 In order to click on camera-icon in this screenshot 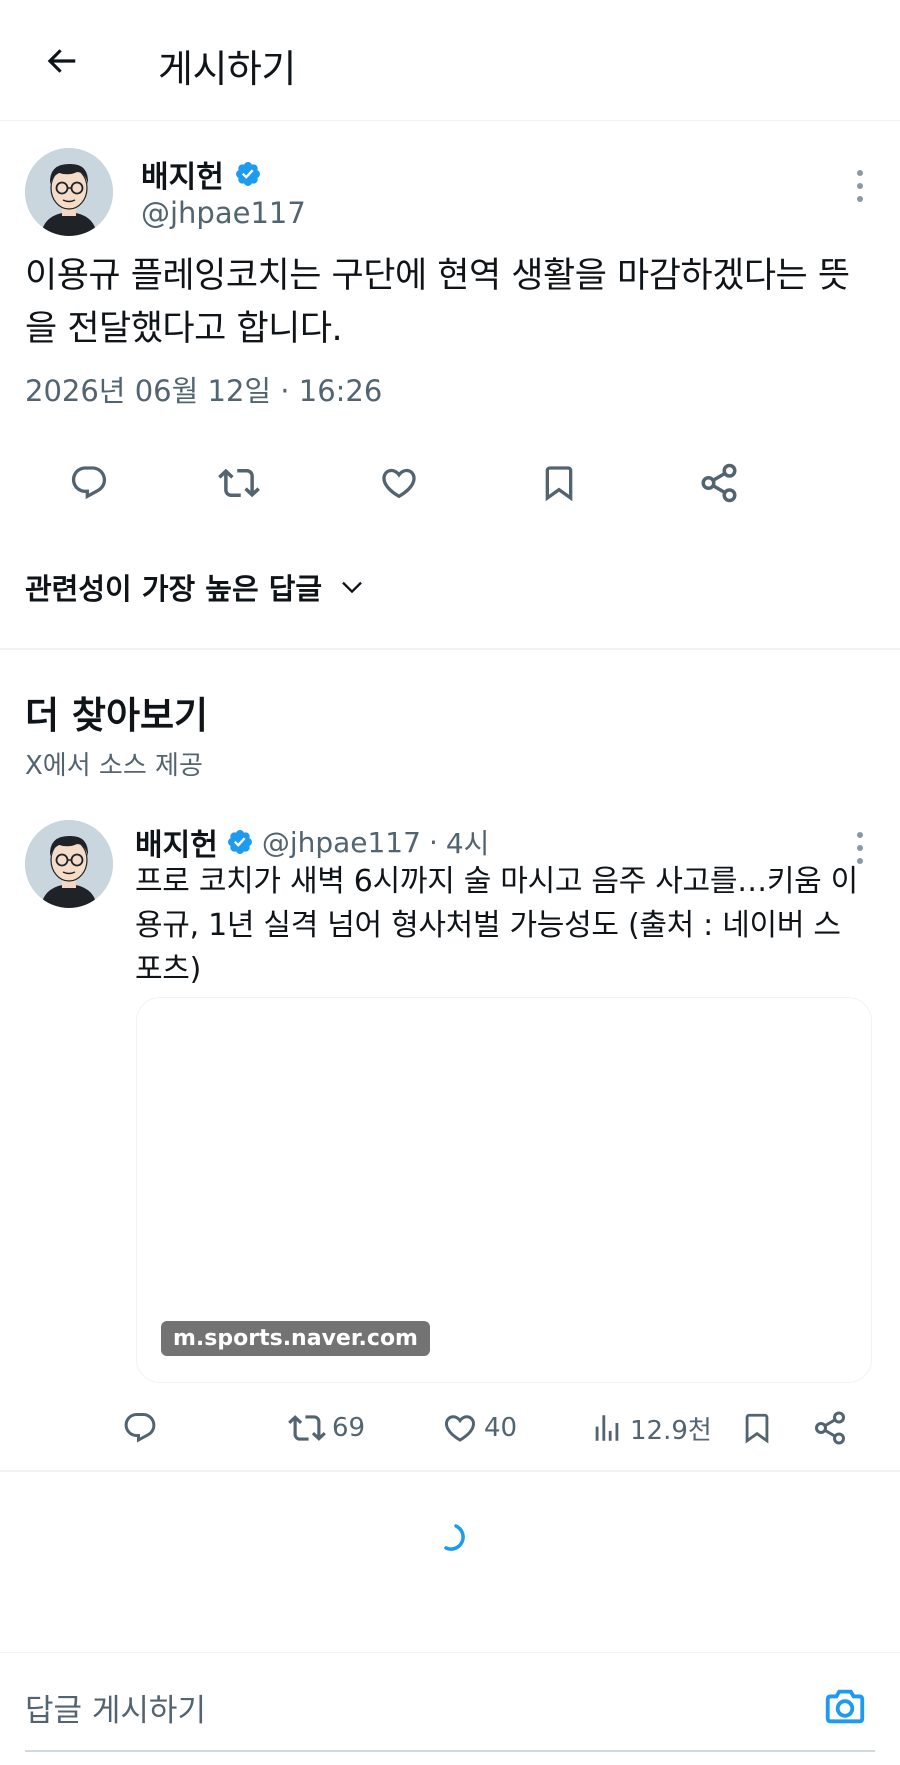, I will do `click(845, 1706)`.